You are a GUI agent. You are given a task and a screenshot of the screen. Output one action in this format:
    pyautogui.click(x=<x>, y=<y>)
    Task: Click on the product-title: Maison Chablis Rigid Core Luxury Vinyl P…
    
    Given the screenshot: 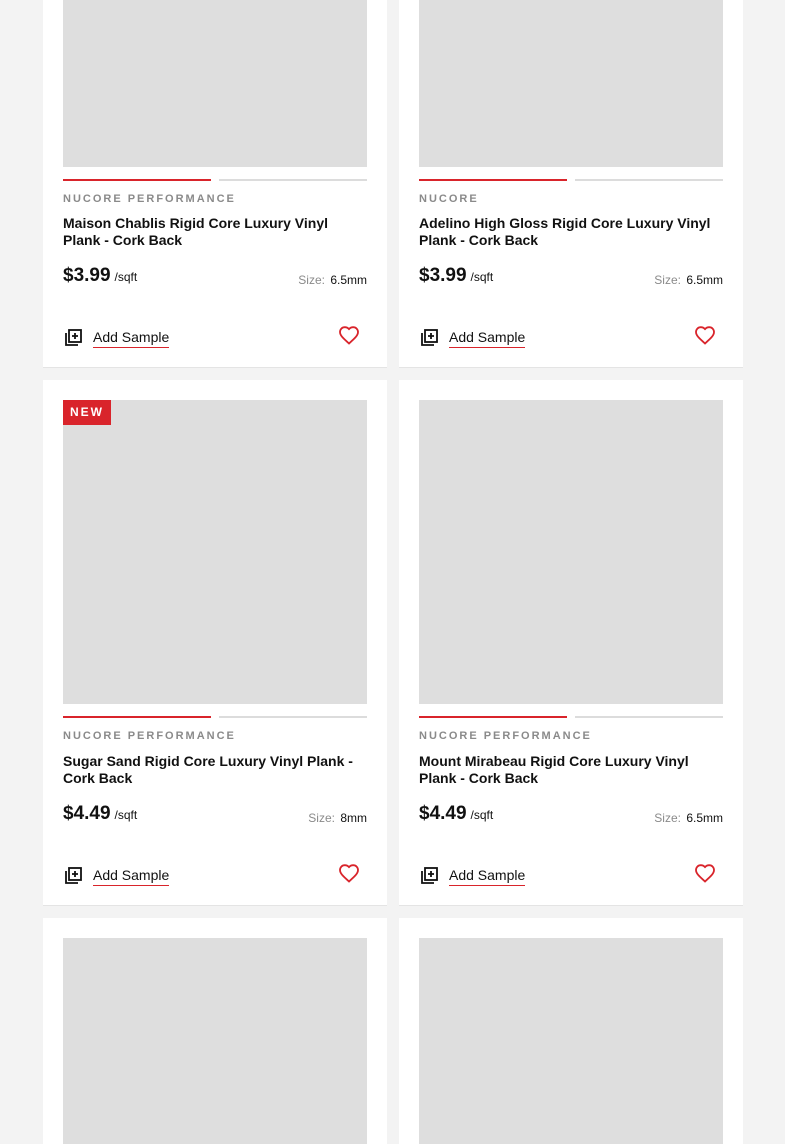 What is the action you would take?
    pyautogui.click(x=216, y=232)
    